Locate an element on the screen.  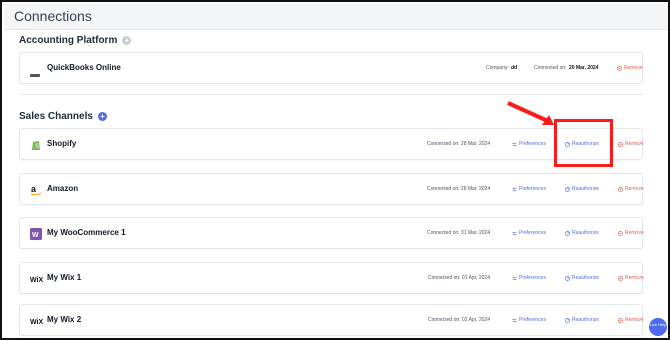
annotation-arrow-icon is located at coordinates (530, 113).